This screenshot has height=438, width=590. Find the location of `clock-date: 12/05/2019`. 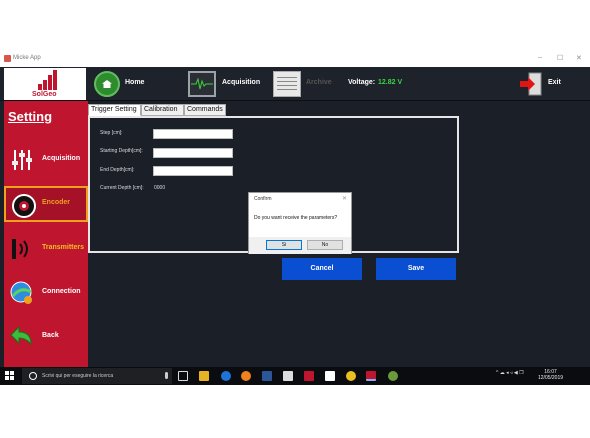

clock-date: 12/05/2019 is located at coordinates (551, 378).